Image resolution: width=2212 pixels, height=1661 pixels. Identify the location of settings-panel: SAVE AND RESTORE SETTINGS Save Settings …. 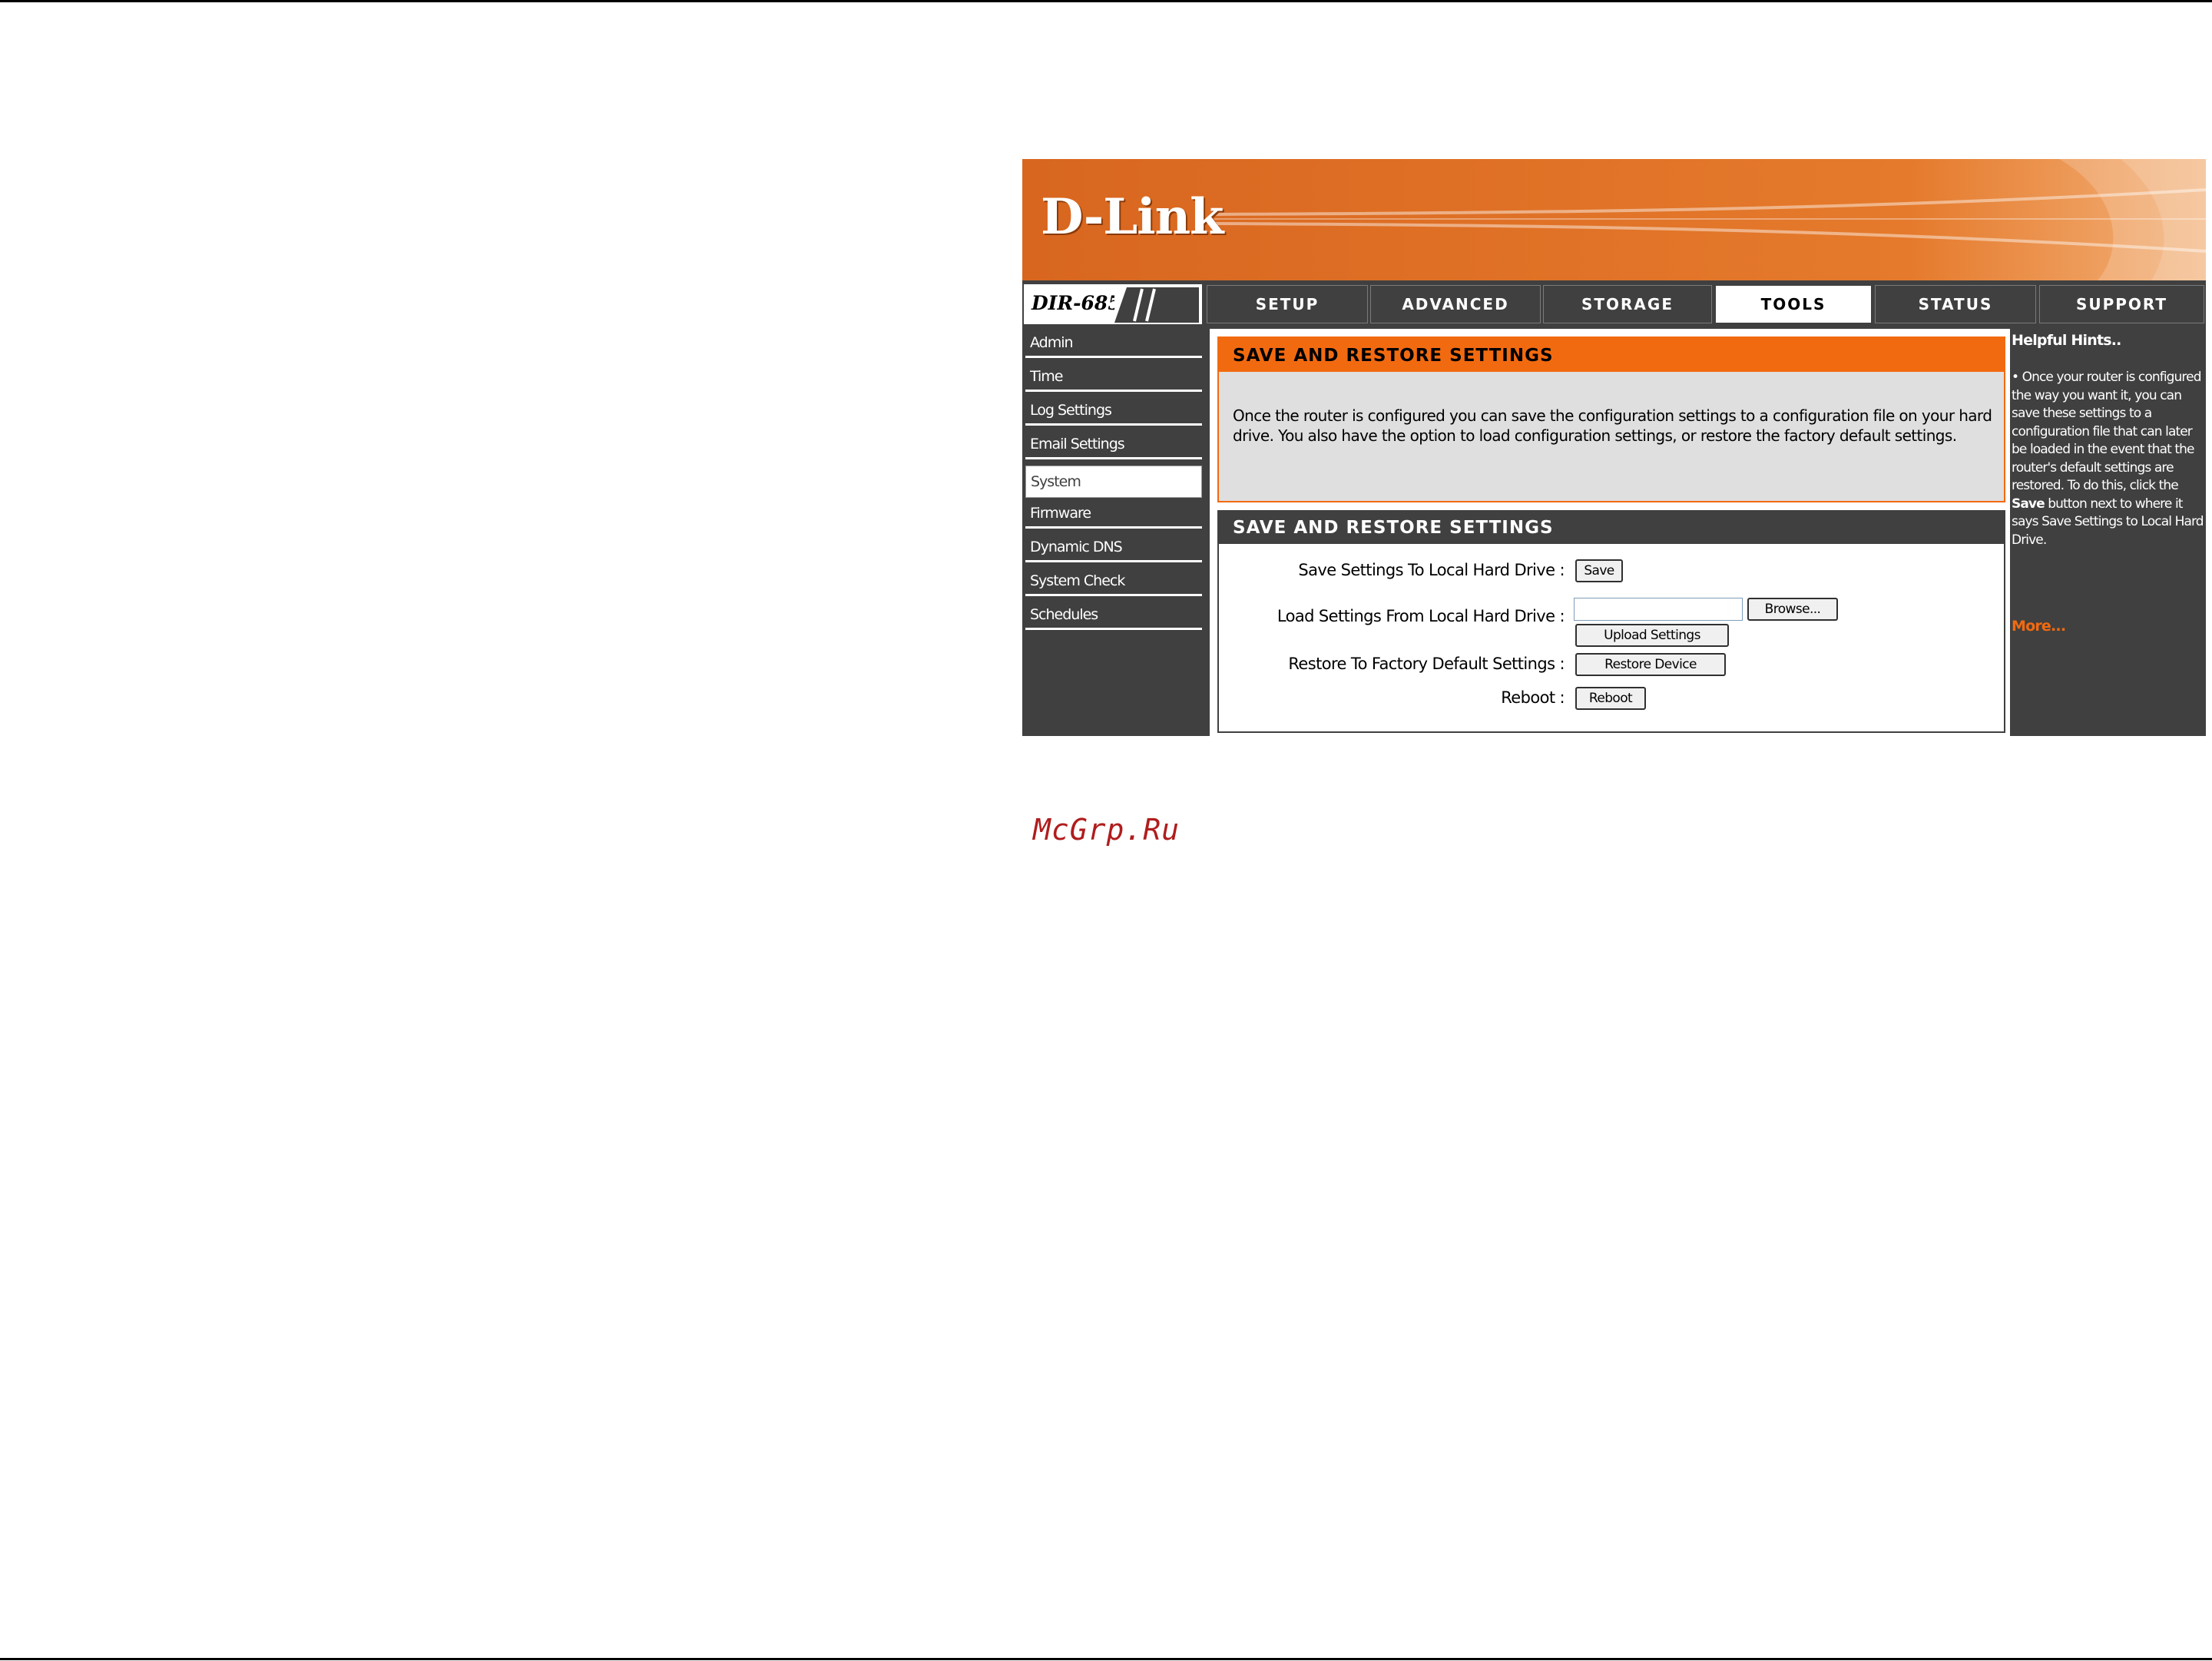
(1611, 621).